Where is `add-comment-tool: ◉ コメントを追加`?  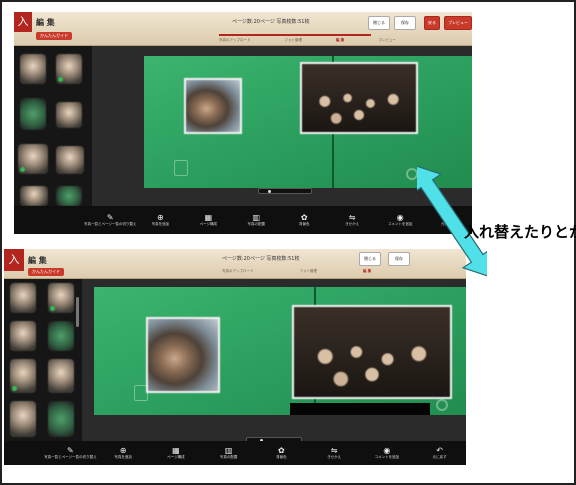 add-comment-tool: ◉ コメントを追加 is located at coordinates (387, 453).